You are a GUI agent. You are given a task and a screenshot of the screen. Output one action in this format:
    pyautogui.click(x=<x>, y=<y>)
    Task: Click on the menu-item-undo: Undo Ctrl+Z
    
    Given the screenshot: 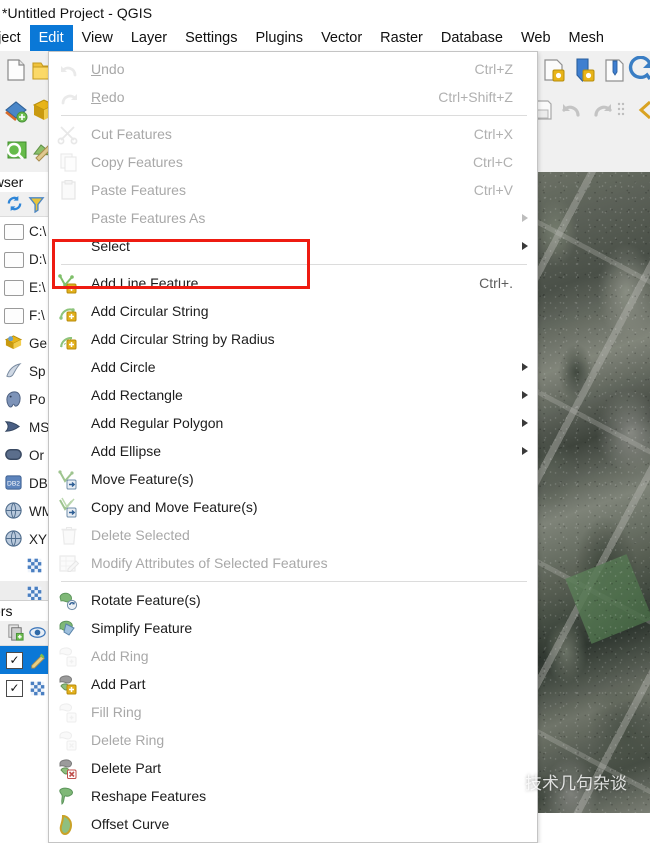 What is the action you would take?
    pyautogui.click(x=293, y=69)
    